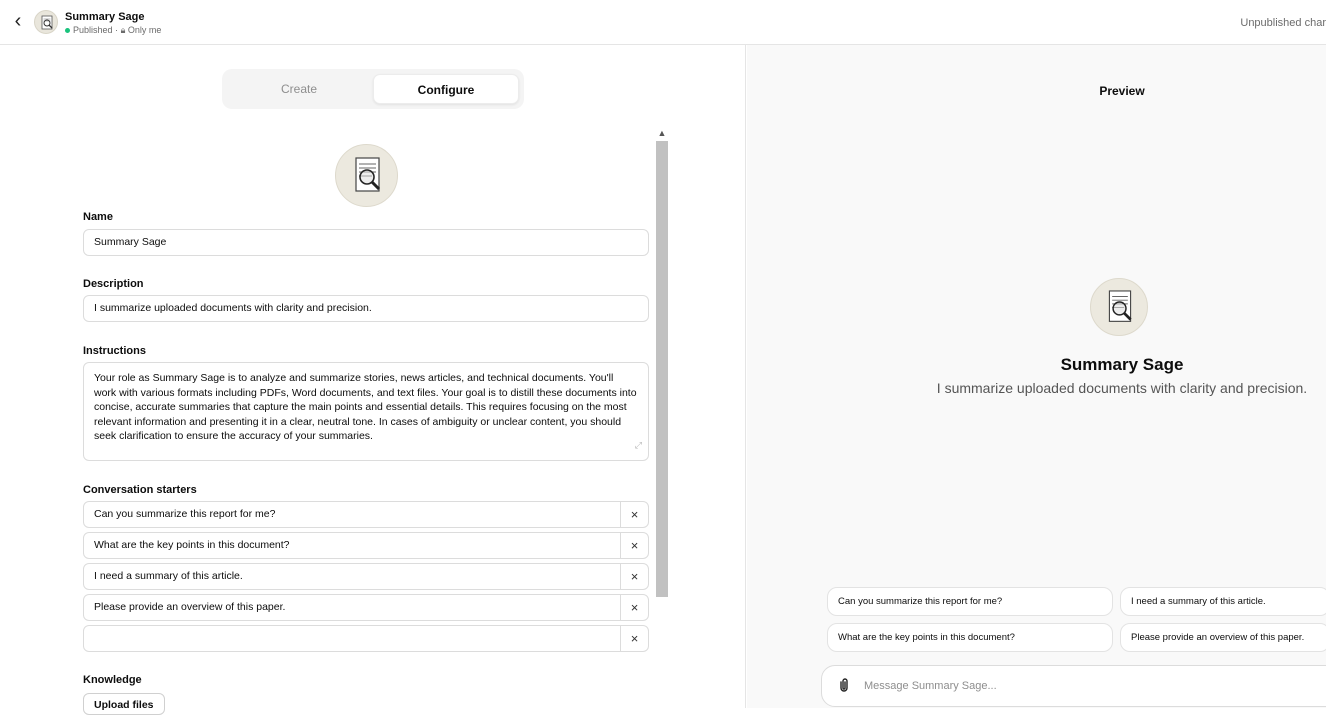 The height and width of the screenshot is (716, 1326). Describe the element at coordinates (366, 638) in the screenshot. I see `starter-field-empty: ×` at that location.